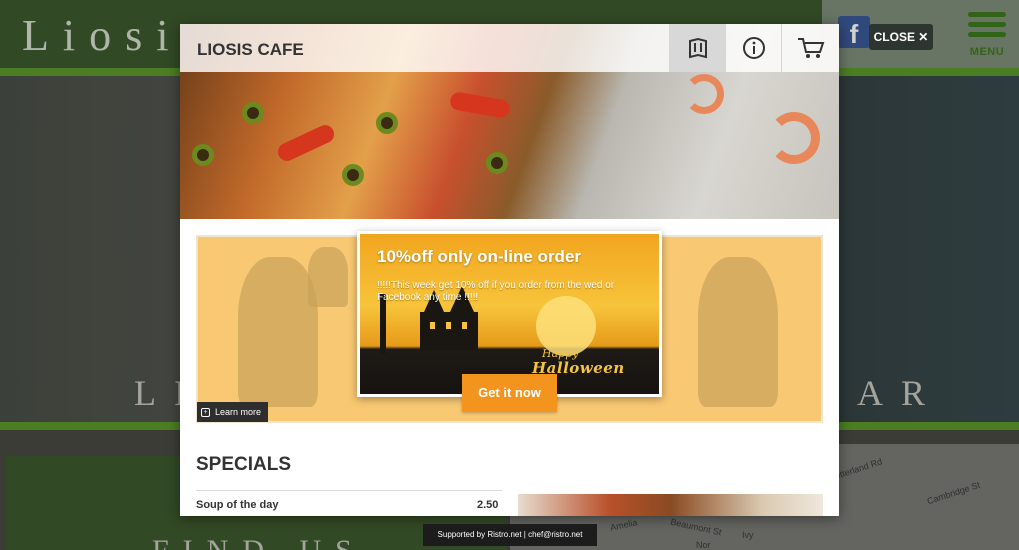 The image size is (1019, 550). What do you see at coordinates (479, 256) in the screenshot?
I see `promo-heading: 10%off only on-line order` at bounding box center [479, 256].